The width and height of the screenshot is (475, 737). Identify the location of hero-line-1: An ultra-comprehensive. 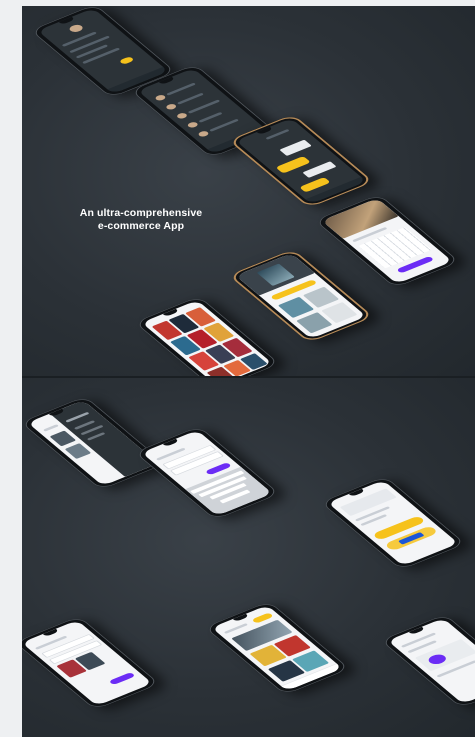
(141, 213).